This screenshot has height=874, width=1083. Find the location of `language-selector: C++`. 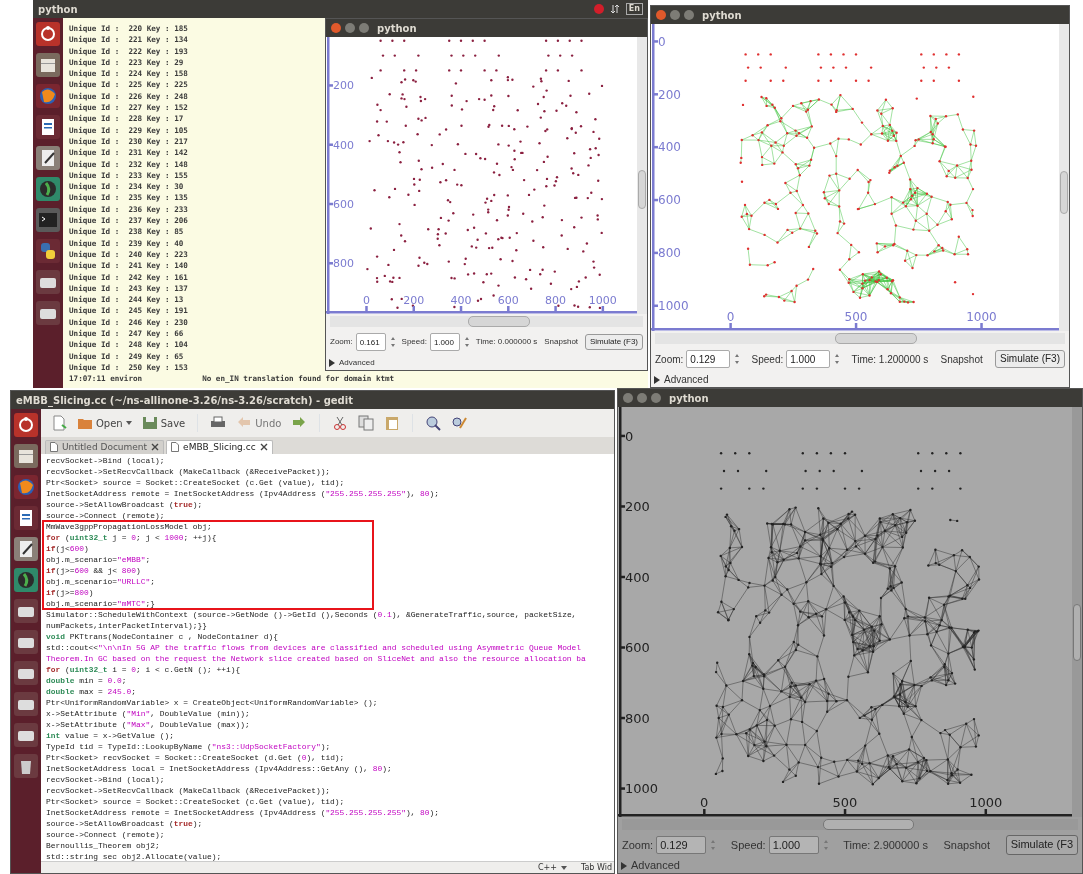

language-selector: C++ is located at coordinates (552, 867).